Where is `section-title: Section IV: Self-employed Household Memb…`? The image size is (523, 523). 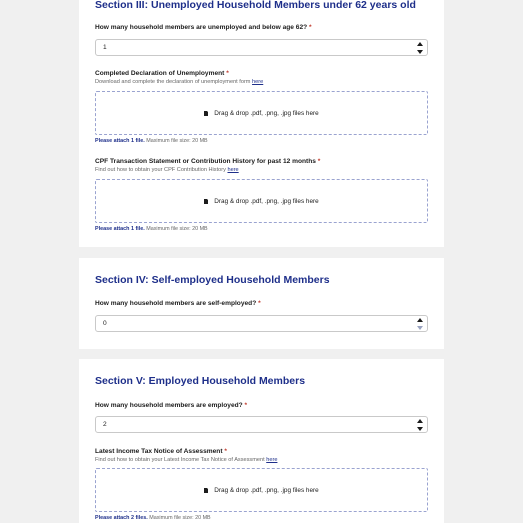
section-title: Section IV: Self-employed Household Memb… is located at coordinates (212, 280).